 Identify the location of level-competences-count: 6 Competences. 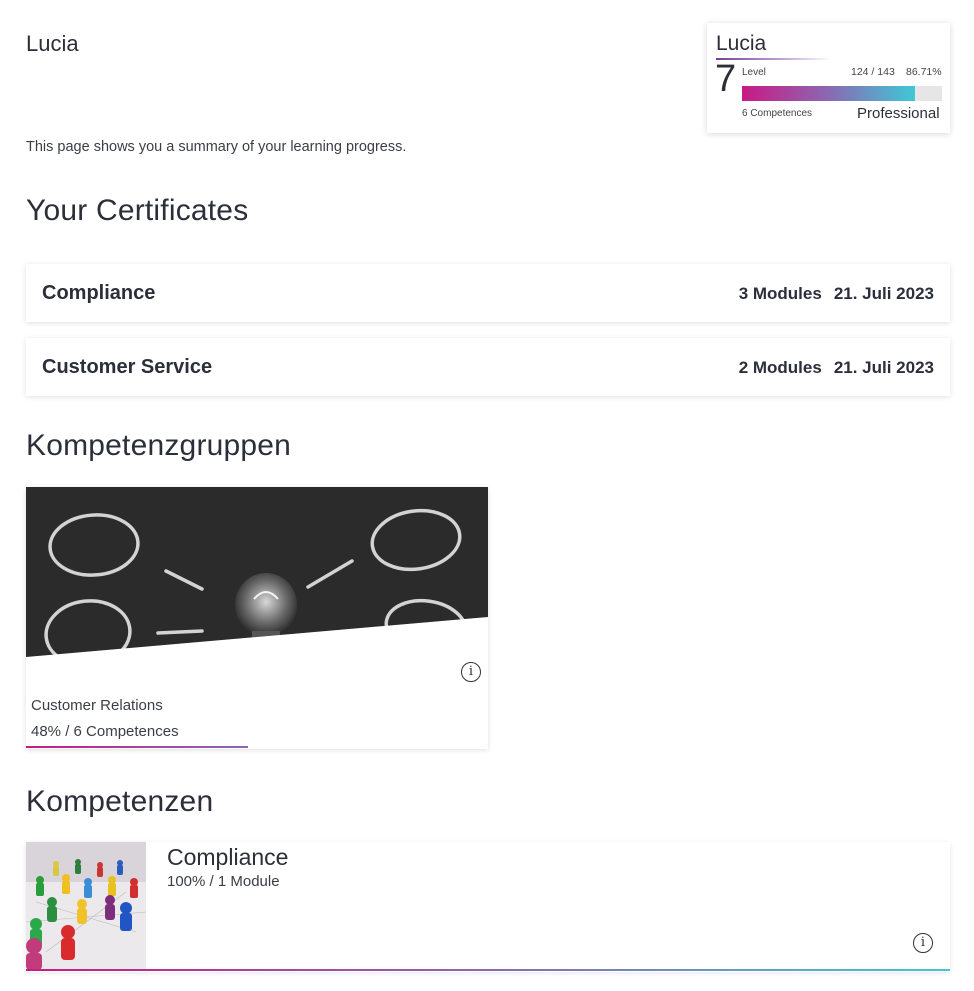
(777, 113).